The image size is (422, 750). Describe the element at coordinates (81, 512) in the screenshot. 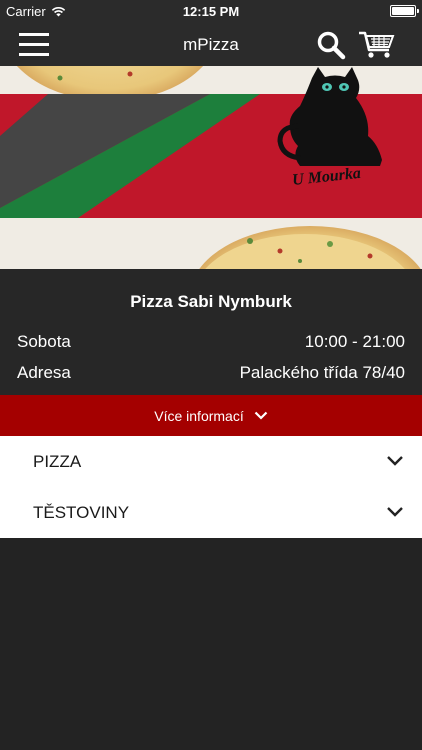

I see `category-label: TĚSTOVINY` at that location.